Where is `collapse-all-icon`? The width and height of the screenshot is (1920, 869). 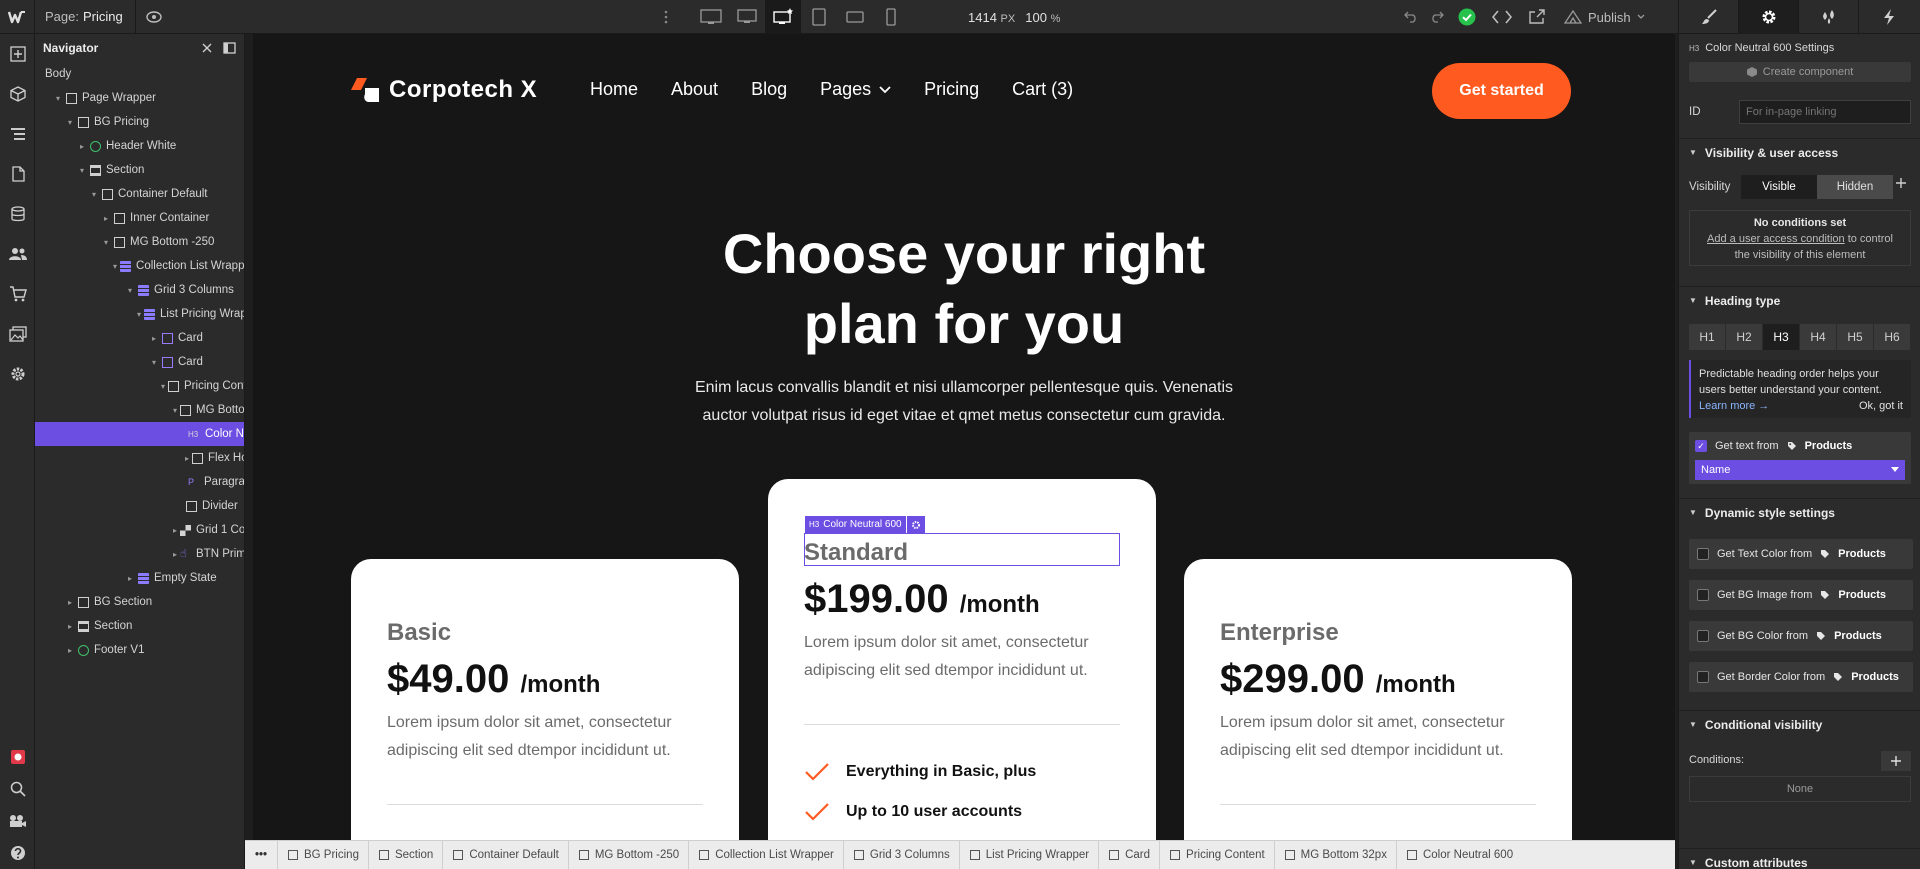 collapse-all-icon is located at coordinates (207, 48).